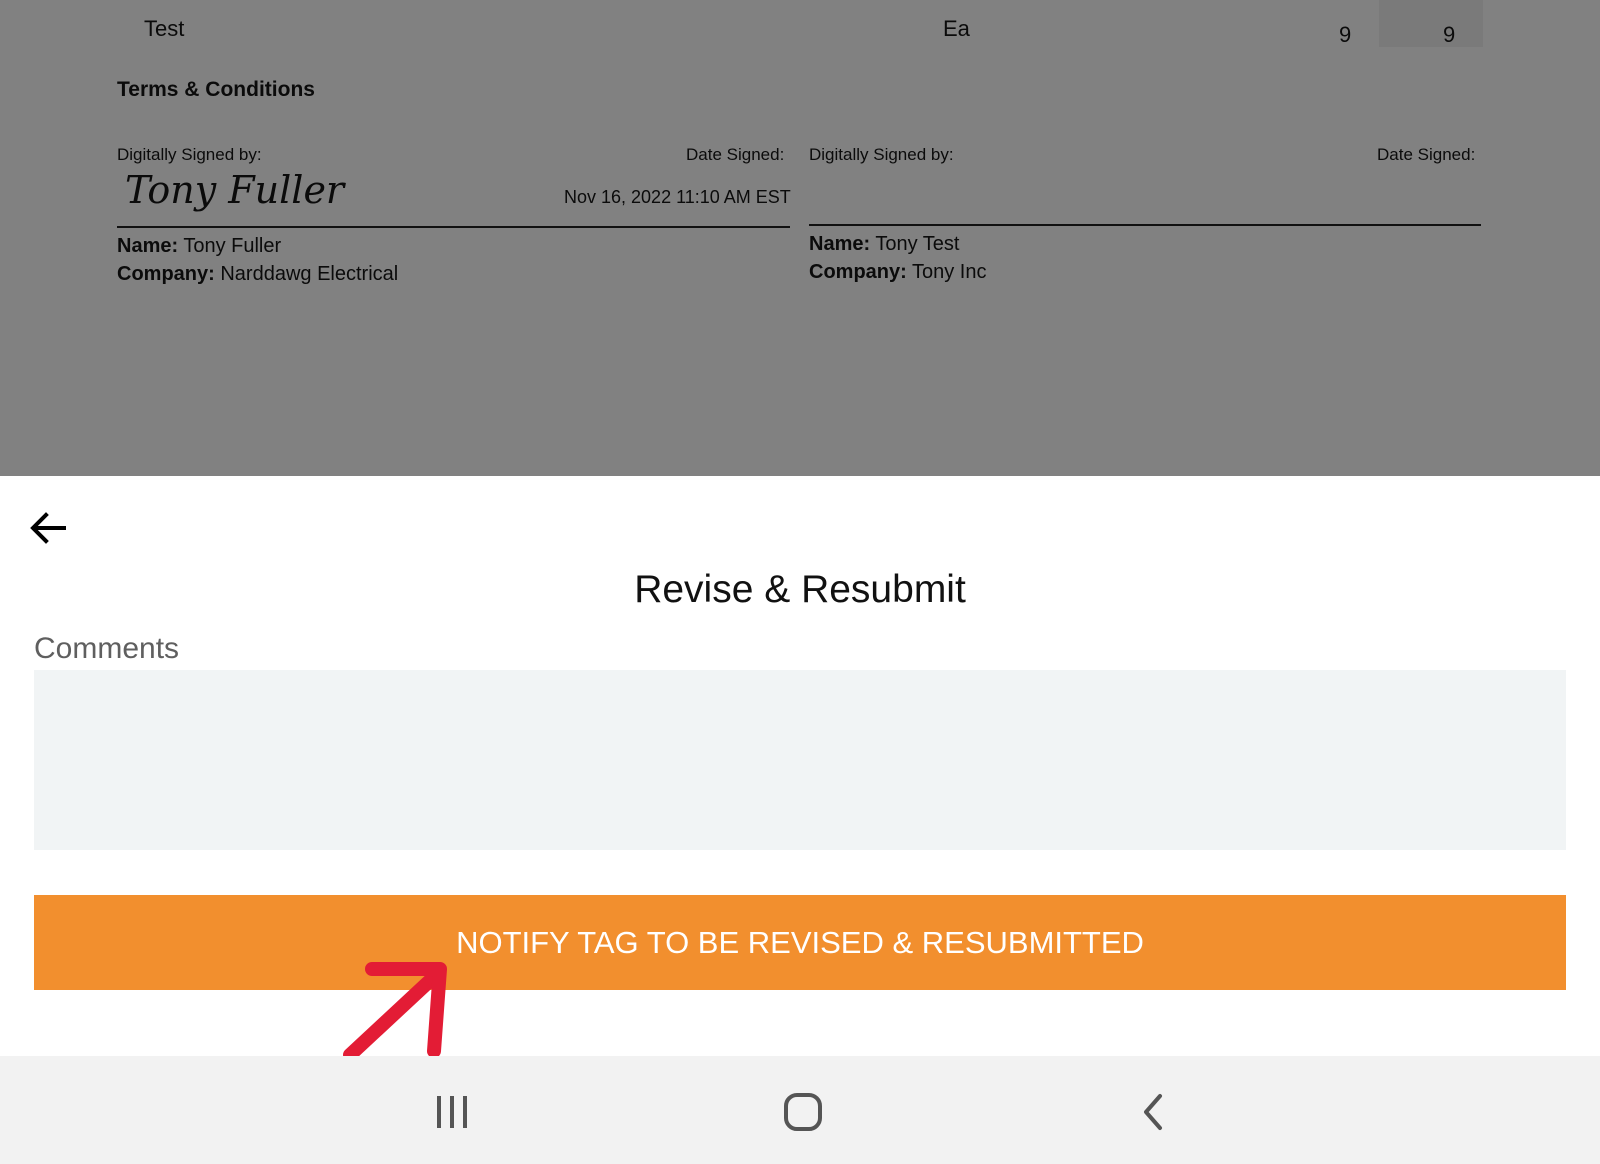 The width and height of the screenshot is (1600, 1164). What do you see at coordinates (1449, 34) in the screenshot?
I see `line-item-total: 9` at bounding box center [1449, 34].